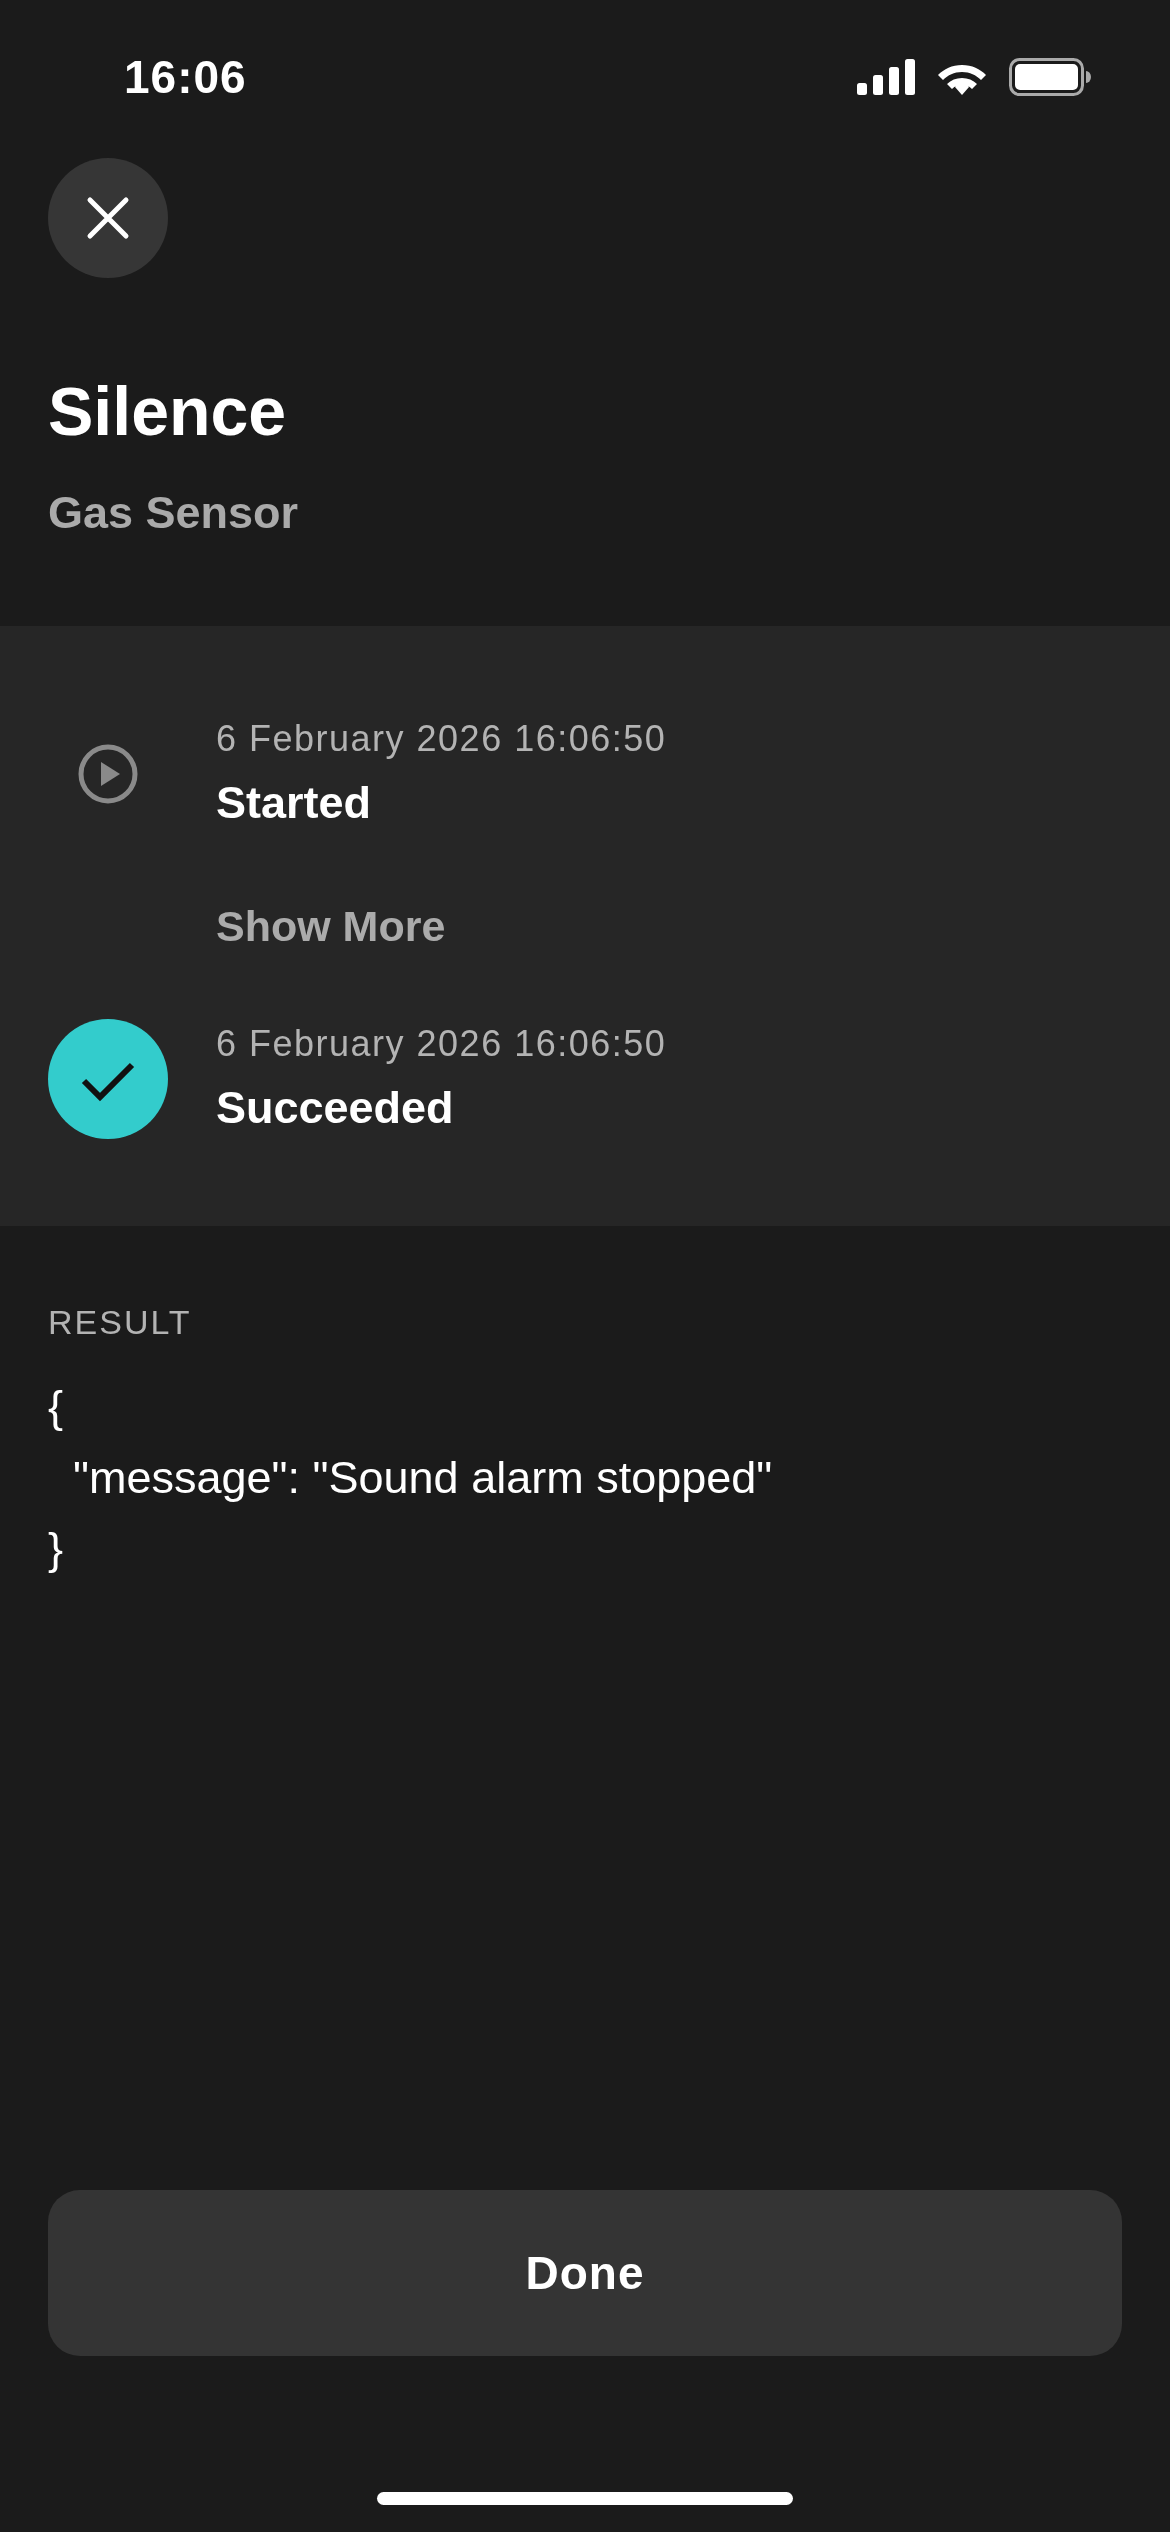 Image resolution: width=1170 pixels, height=2532 pixels. What do you see at coordinates (108, 1079) in the screenshot?
I see `success-check-icon` at bounding box center [108, 1079].